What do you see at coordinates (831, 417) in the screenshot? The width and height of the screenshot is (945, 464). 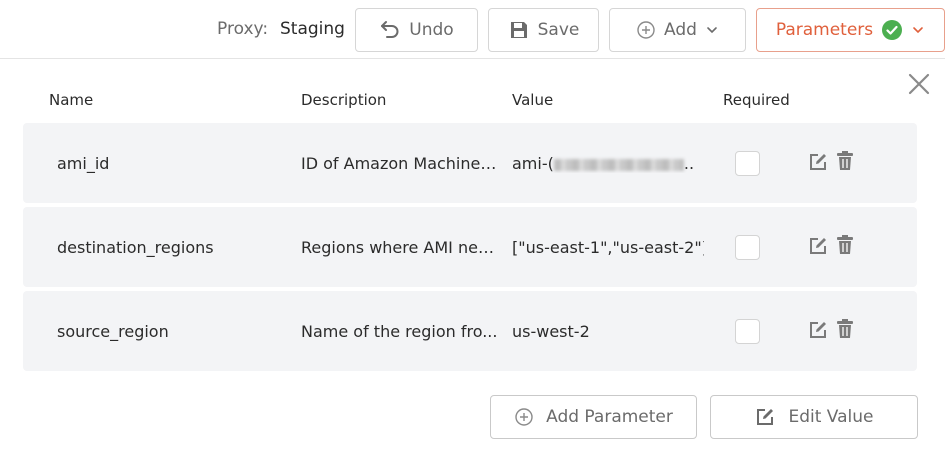 I see `edit-value-label: Edit Value` at bounding box center [831, 417].